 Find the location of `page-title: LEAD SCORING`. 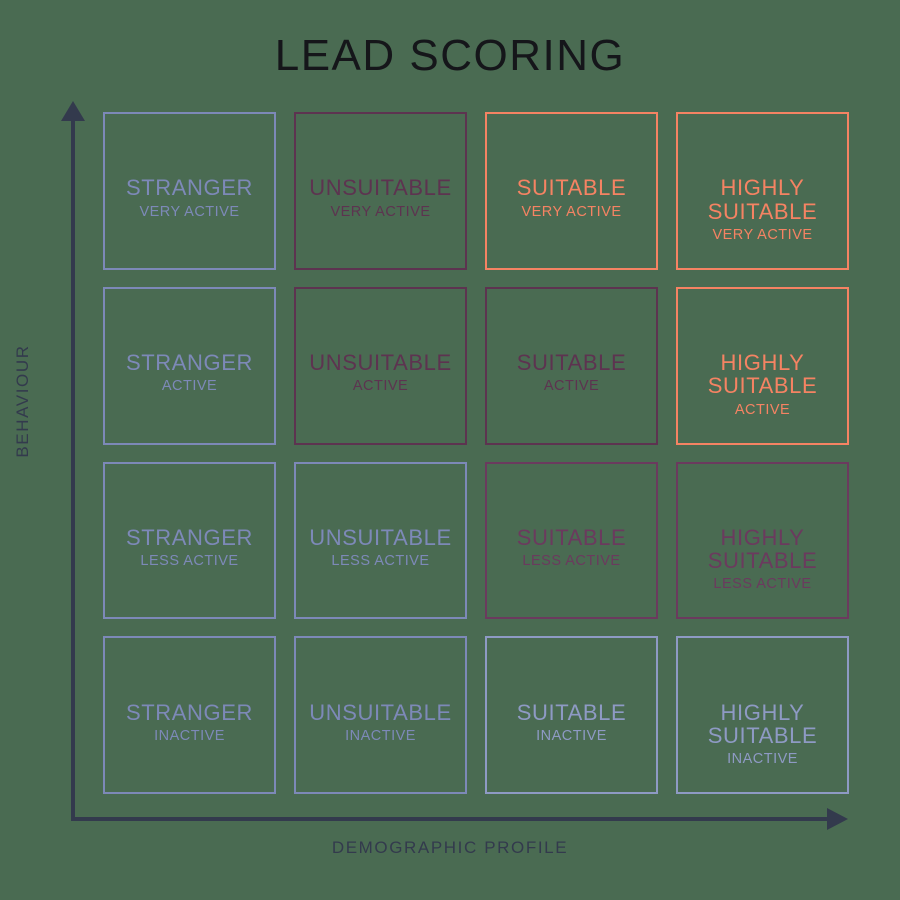

page-title: LEAD SCORING is located at coordinates (450, 55).